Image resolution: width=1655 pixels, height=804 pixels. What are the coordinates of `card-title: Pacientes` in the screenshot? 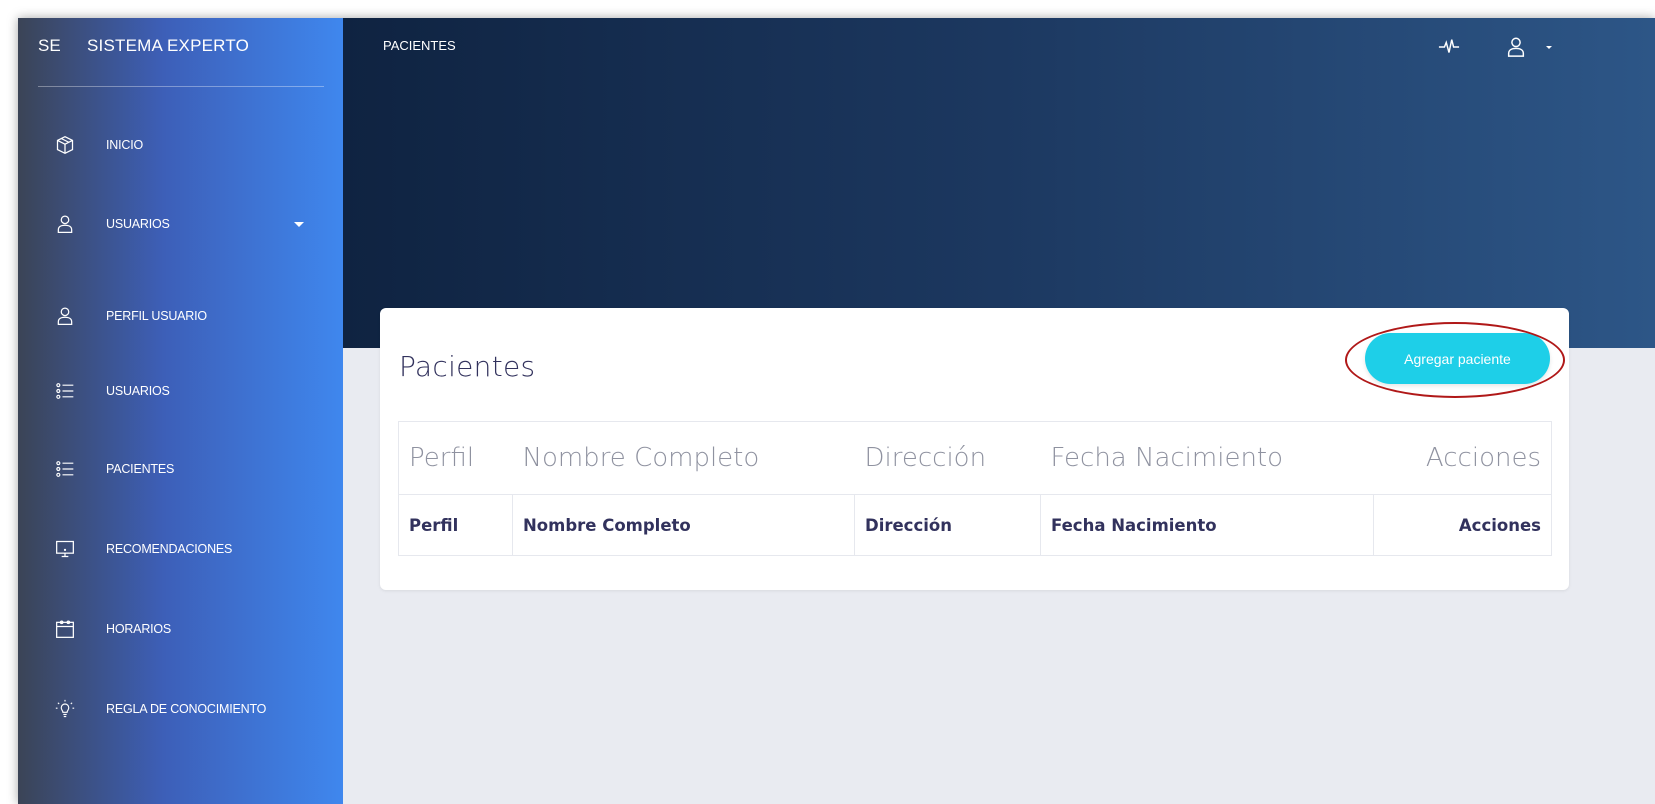 It's located at (467, 366).